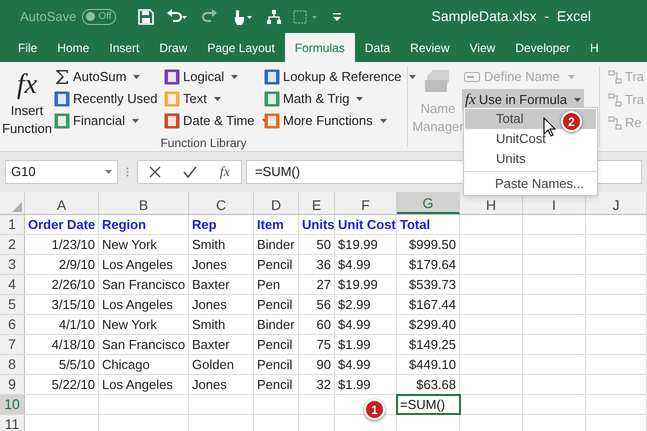 The image size is (647, 431). Describe the element at coordinates (354, 305) in the screenshot. I see `cell-text: $2.99` at that location.